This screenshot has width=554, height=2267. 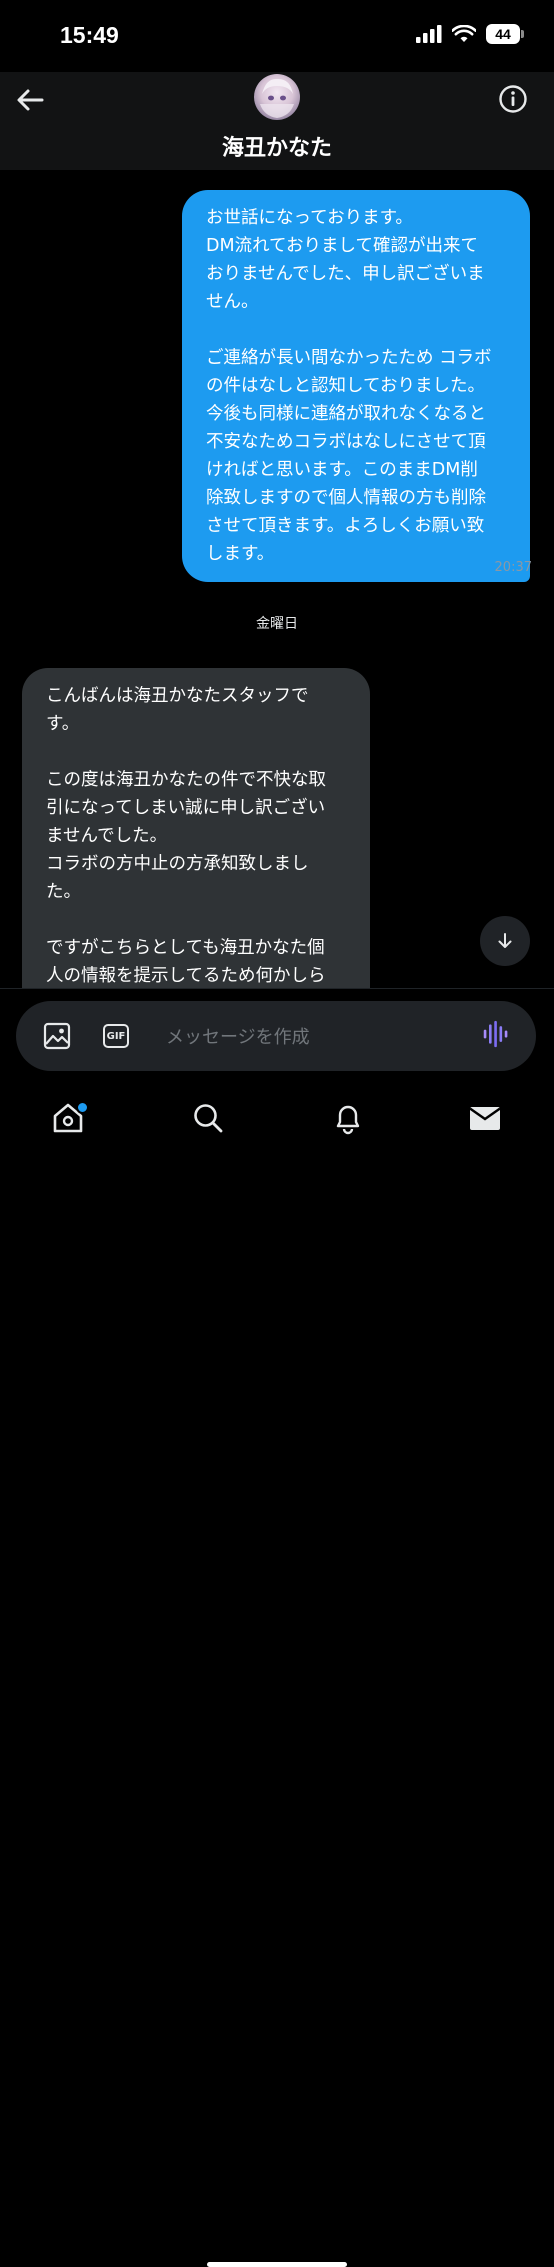 I want to click on mail-icon, so click(x=485, y=1118).